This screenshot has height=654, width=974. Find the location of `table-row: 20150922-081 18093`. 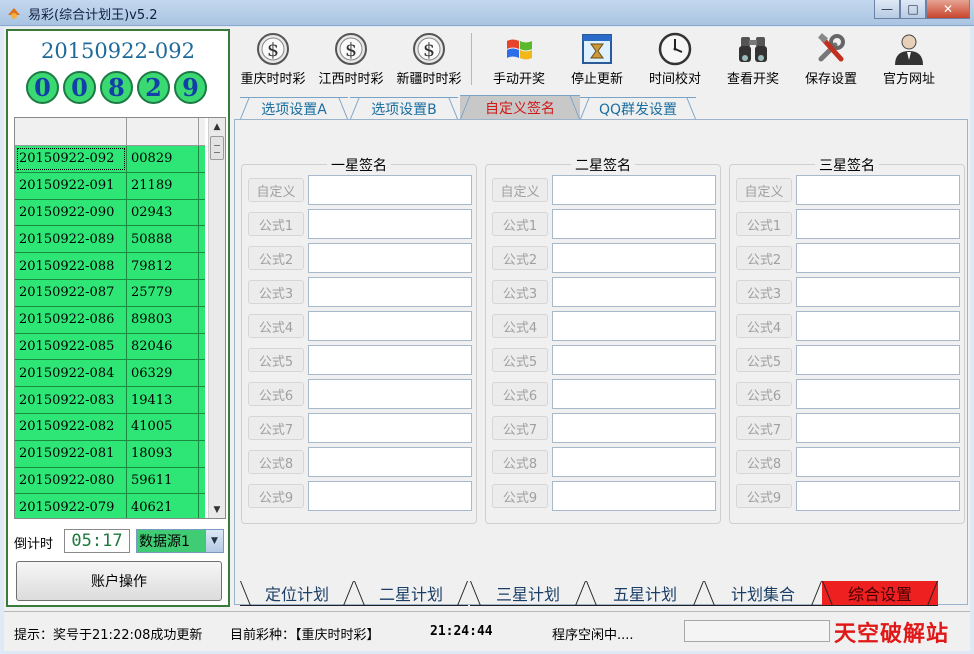

table-row: 20150922-081 18093 is located at coordinates (110, 454).